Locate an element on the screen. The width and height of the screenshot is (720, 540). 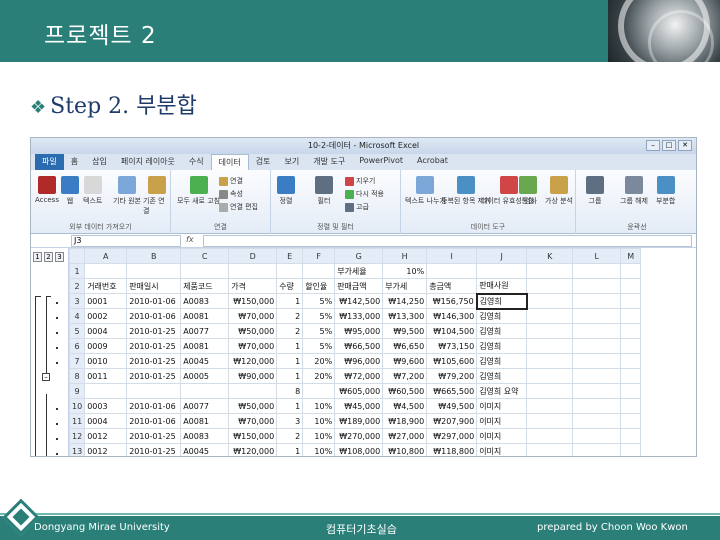
cell: ₩72,000 is located at coordinates (359, 376).